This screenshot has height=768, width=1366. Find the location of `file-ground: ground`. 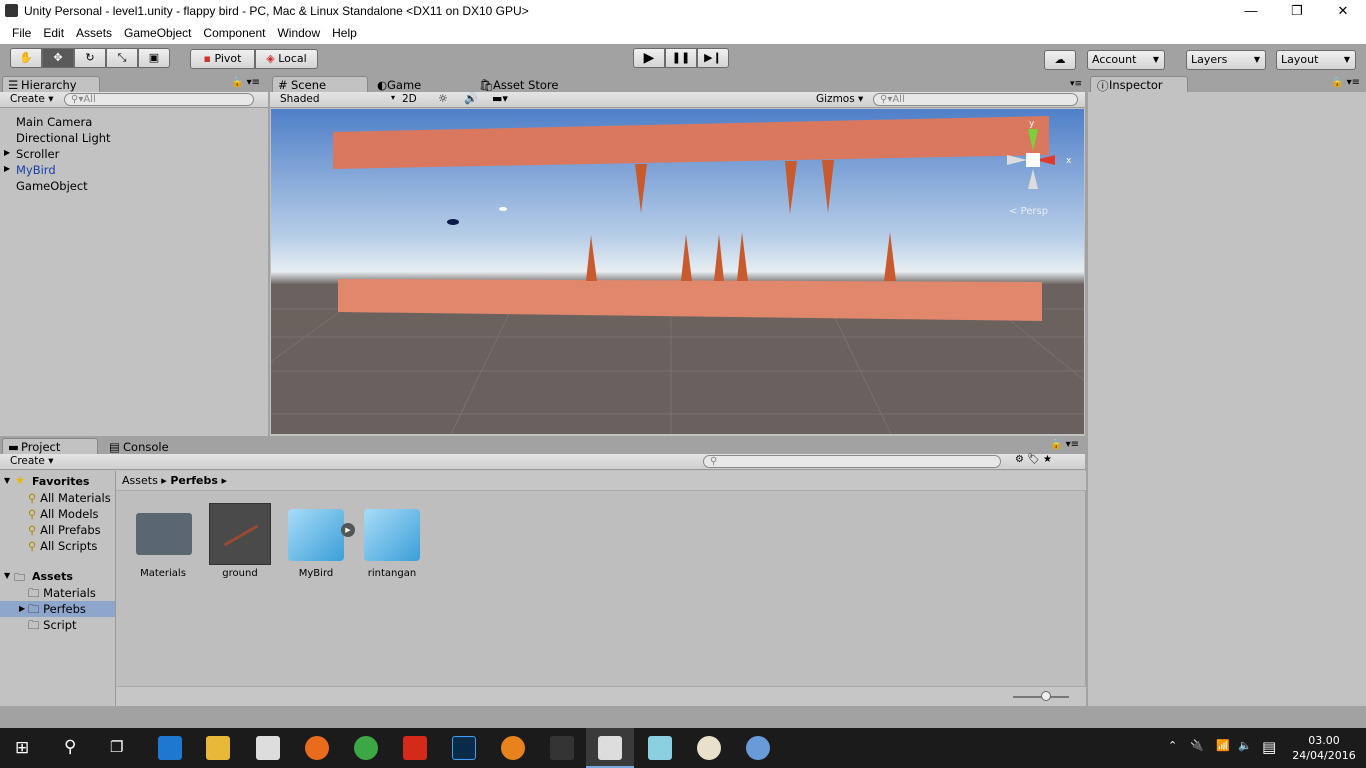

file-ground: ground is located at coordinates (240, 573).